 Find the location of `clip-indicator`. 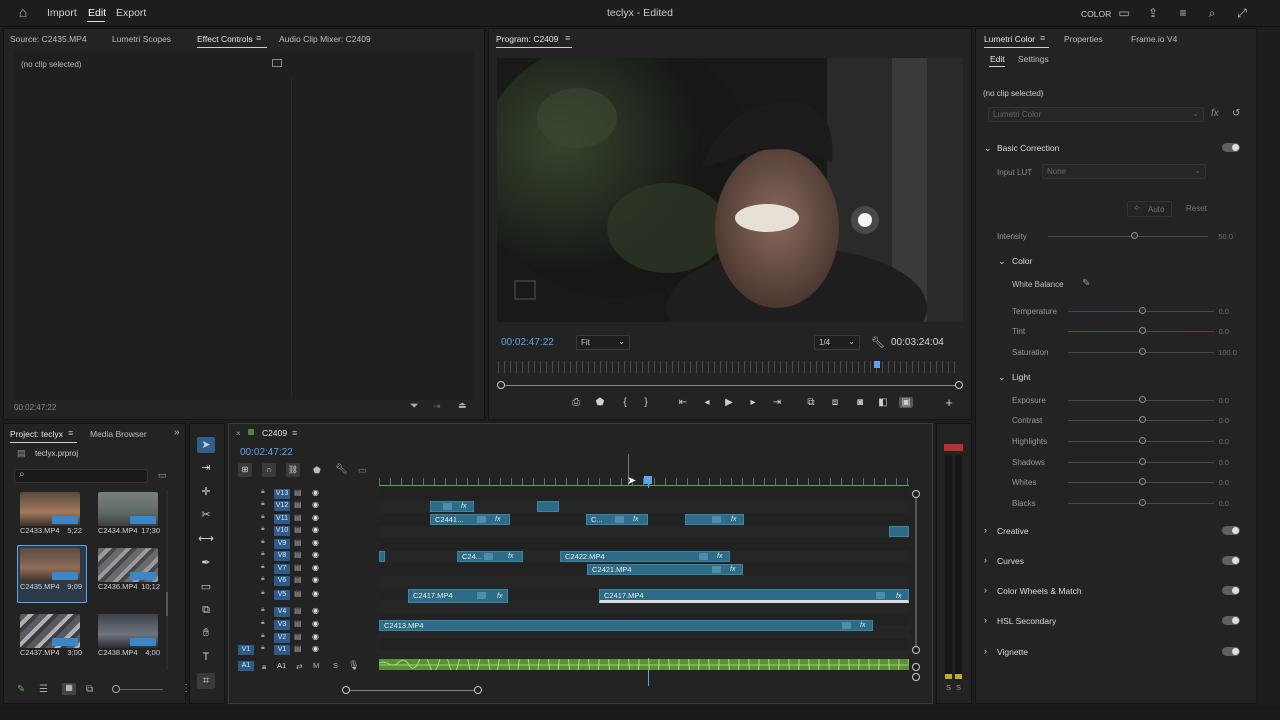

clip-indicator is located at coordinates (953, 447).